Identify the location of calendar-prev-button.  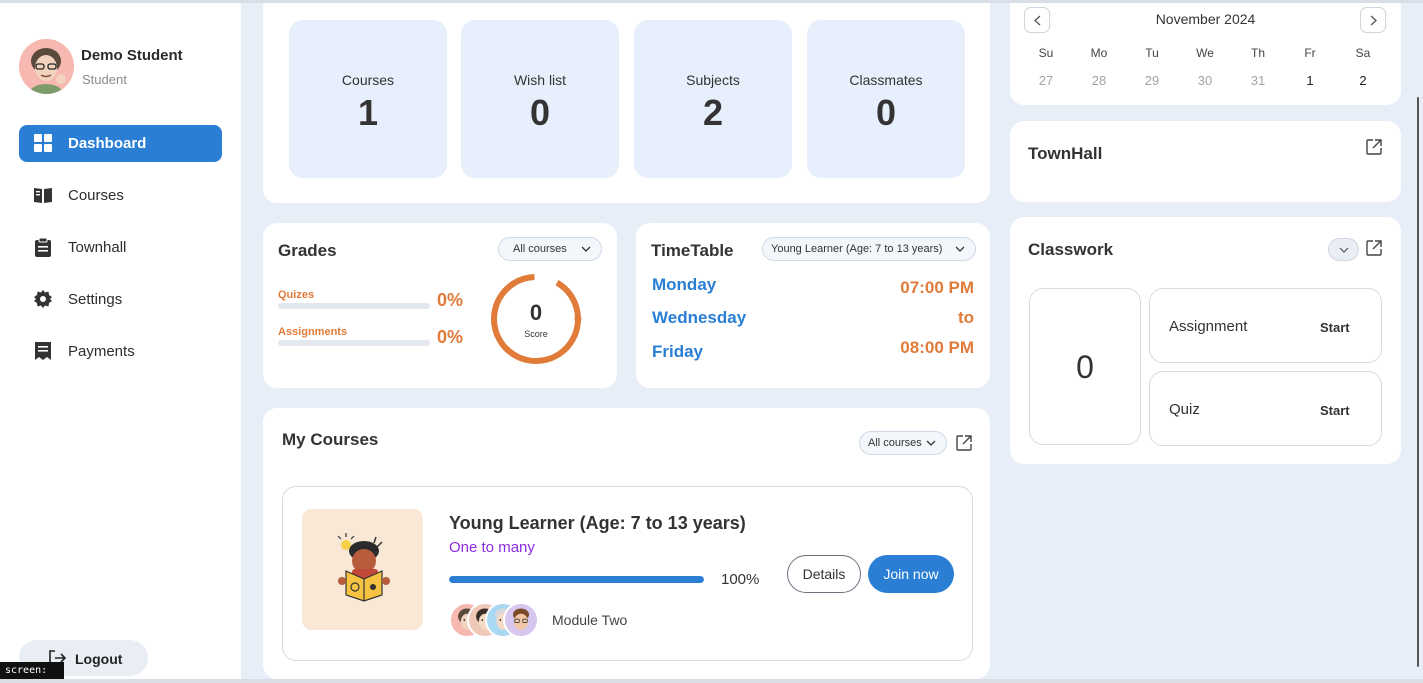
(1037, 20).